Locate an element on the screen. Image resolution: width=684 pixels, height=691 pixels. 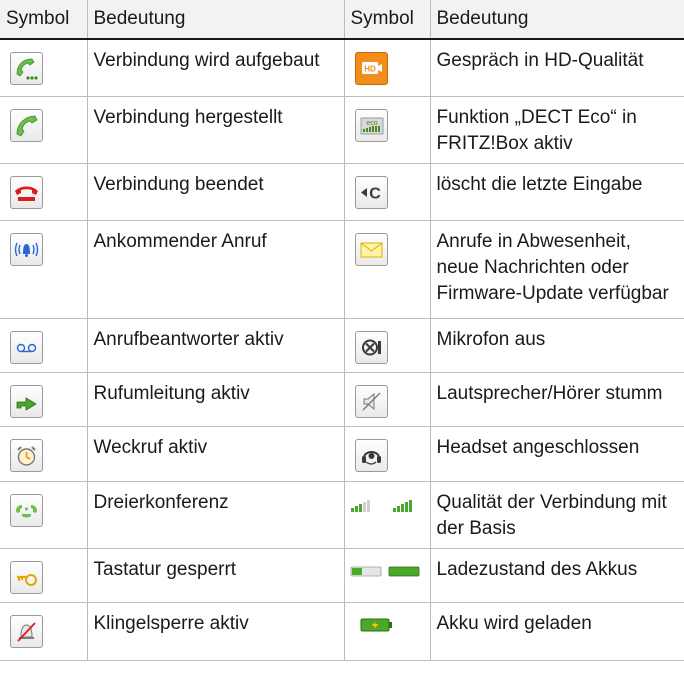
green-phone-icon is located at coordinates (26, 125).